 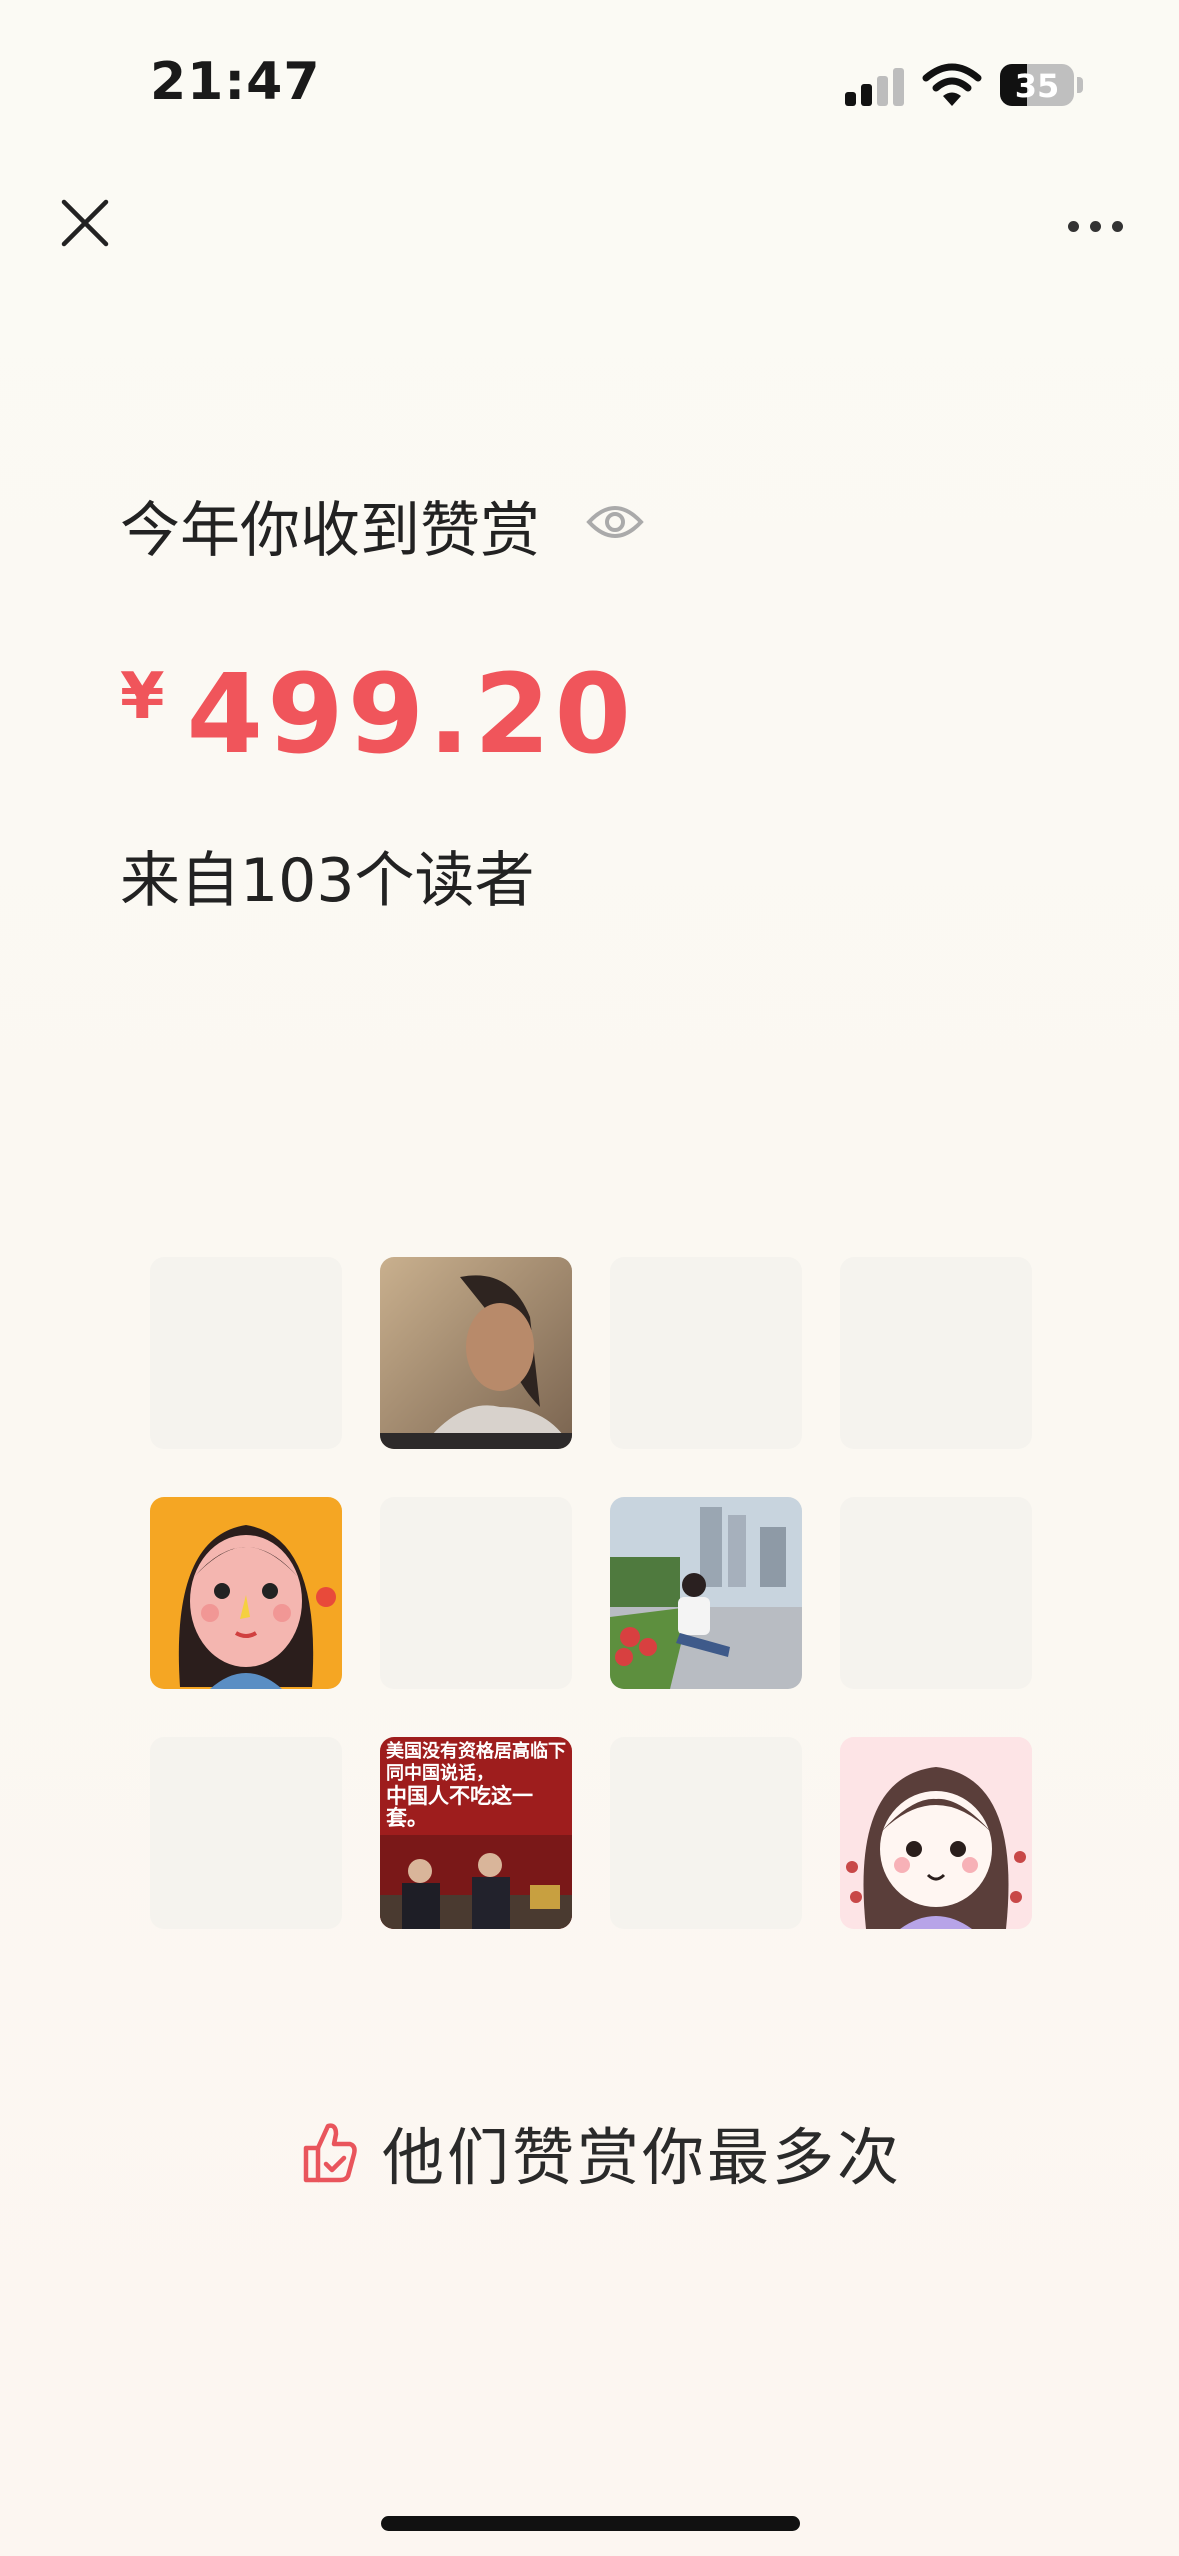 I want to click on news-image-headline: 美国没有资格居高临下 同中国说话， 中国人不吃这一套。, so click(x=476, y=1785).